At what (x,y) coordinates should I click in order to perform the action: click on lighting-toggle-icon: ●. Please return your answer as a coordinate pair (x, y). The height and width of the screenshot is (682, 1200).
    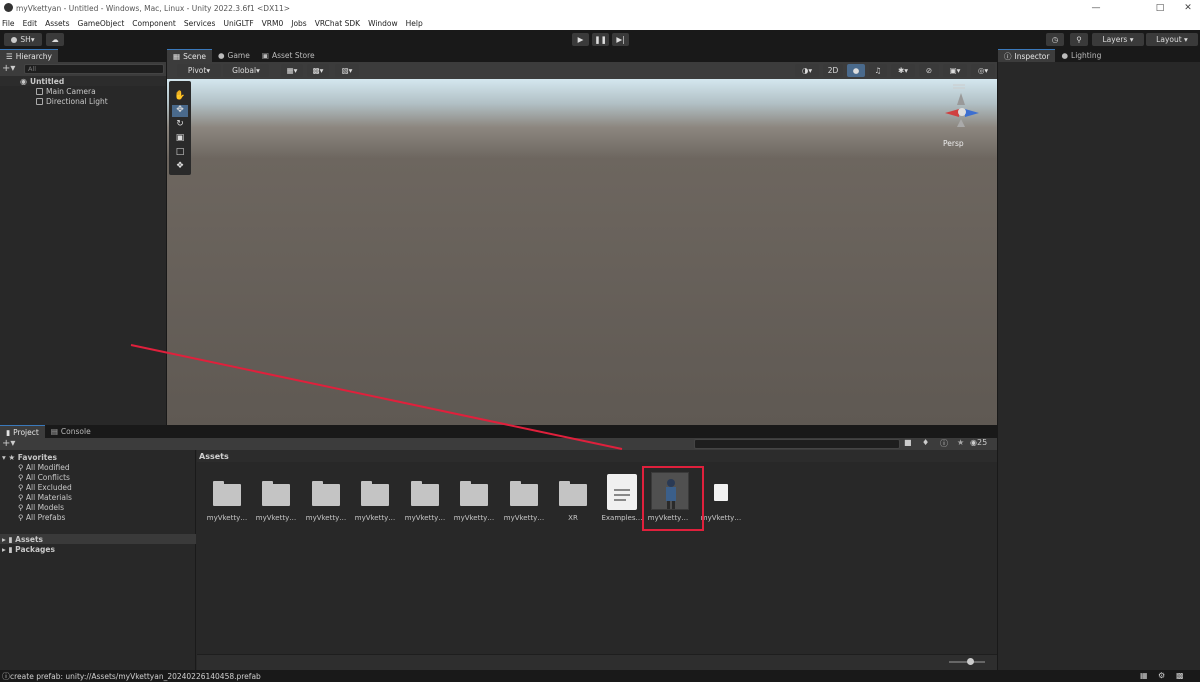
    Looking at the image, I should click on (856, 70).